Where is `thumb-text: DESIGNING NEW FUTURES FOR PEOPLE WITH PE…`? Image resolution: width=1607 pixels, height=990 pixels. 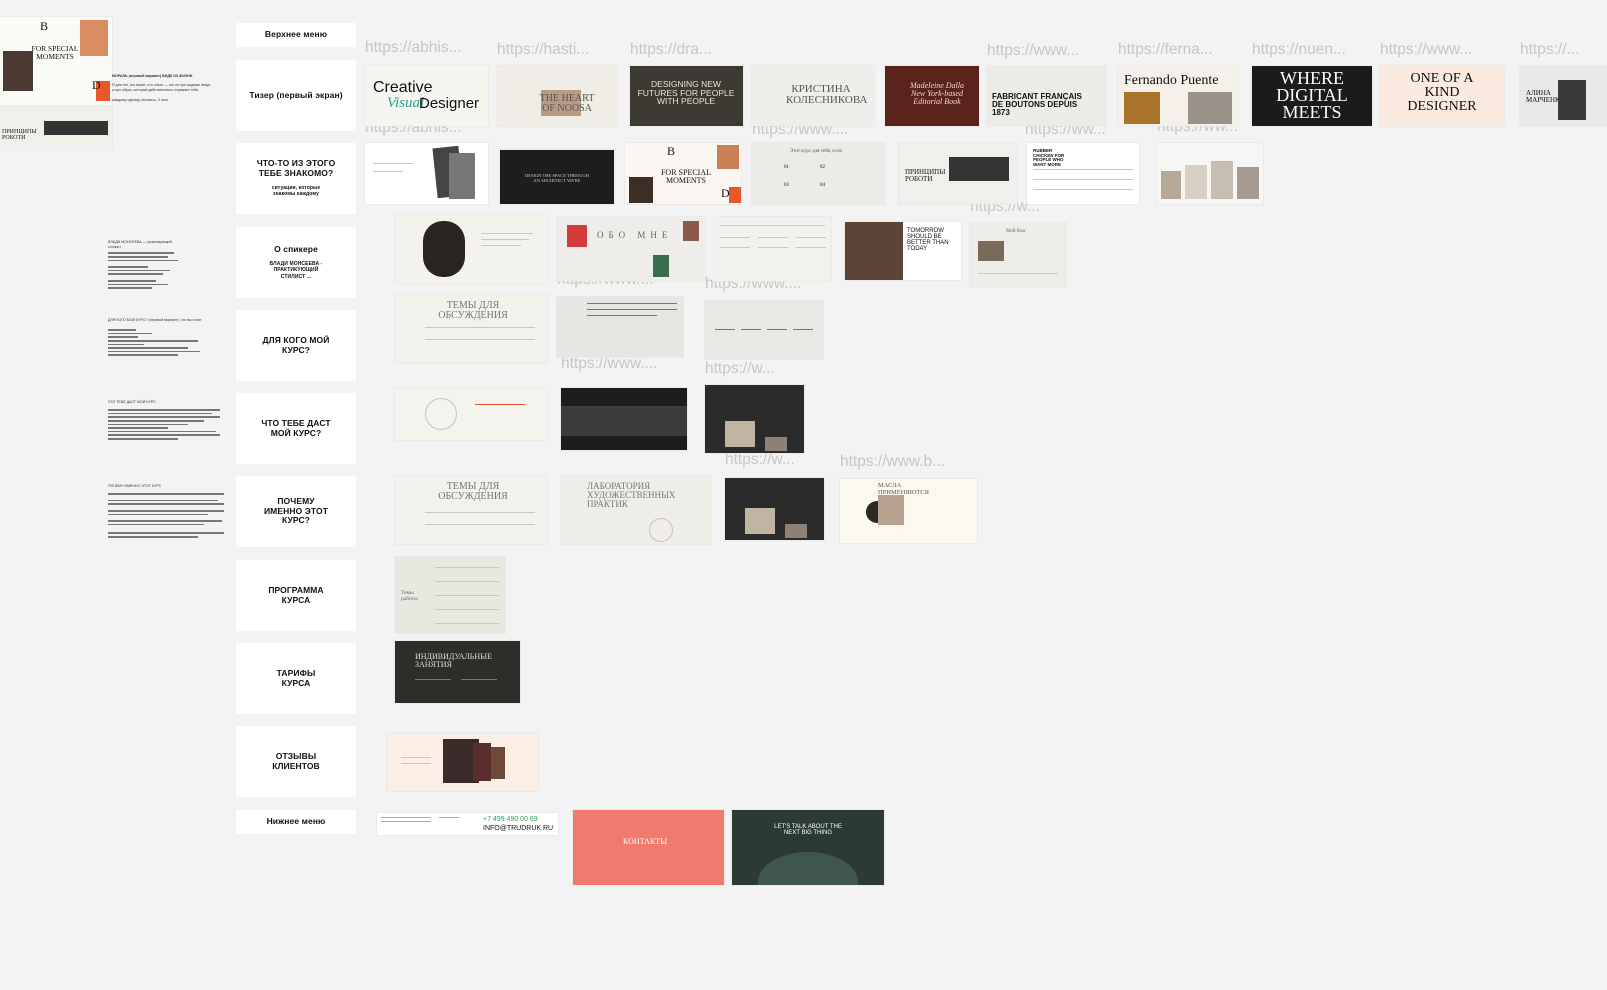 thumb-text: DESIGNING NEW FUTURES FOR PEOPLE WITH PE… is located at coordinates (686, 92).